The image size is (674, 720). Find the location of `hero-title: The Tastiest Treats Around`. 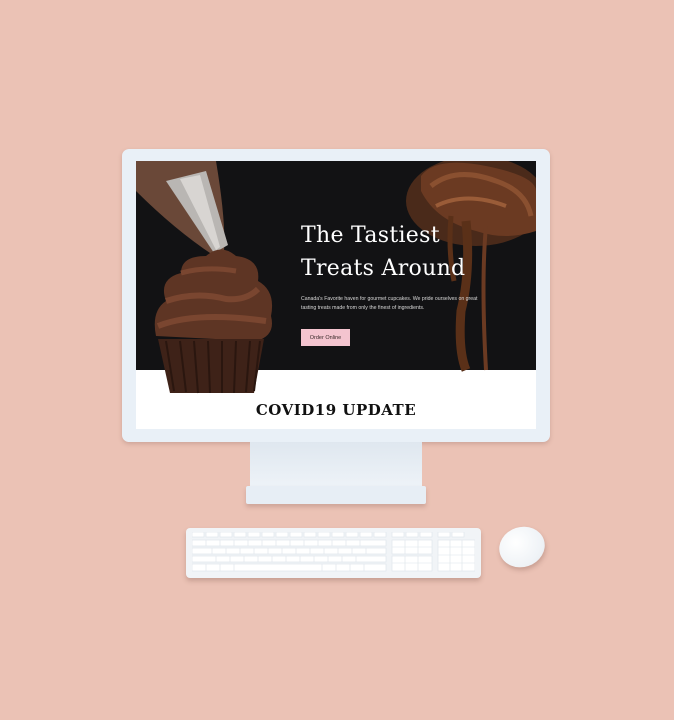

hero-title: The Tastiest Treats Around is located at coordinates (401, 252).